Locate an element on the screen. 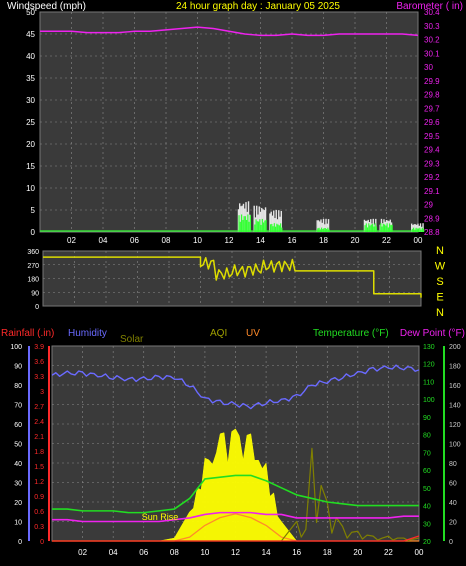  rain-tick-label: 3 is located at coordinates (42, 392).